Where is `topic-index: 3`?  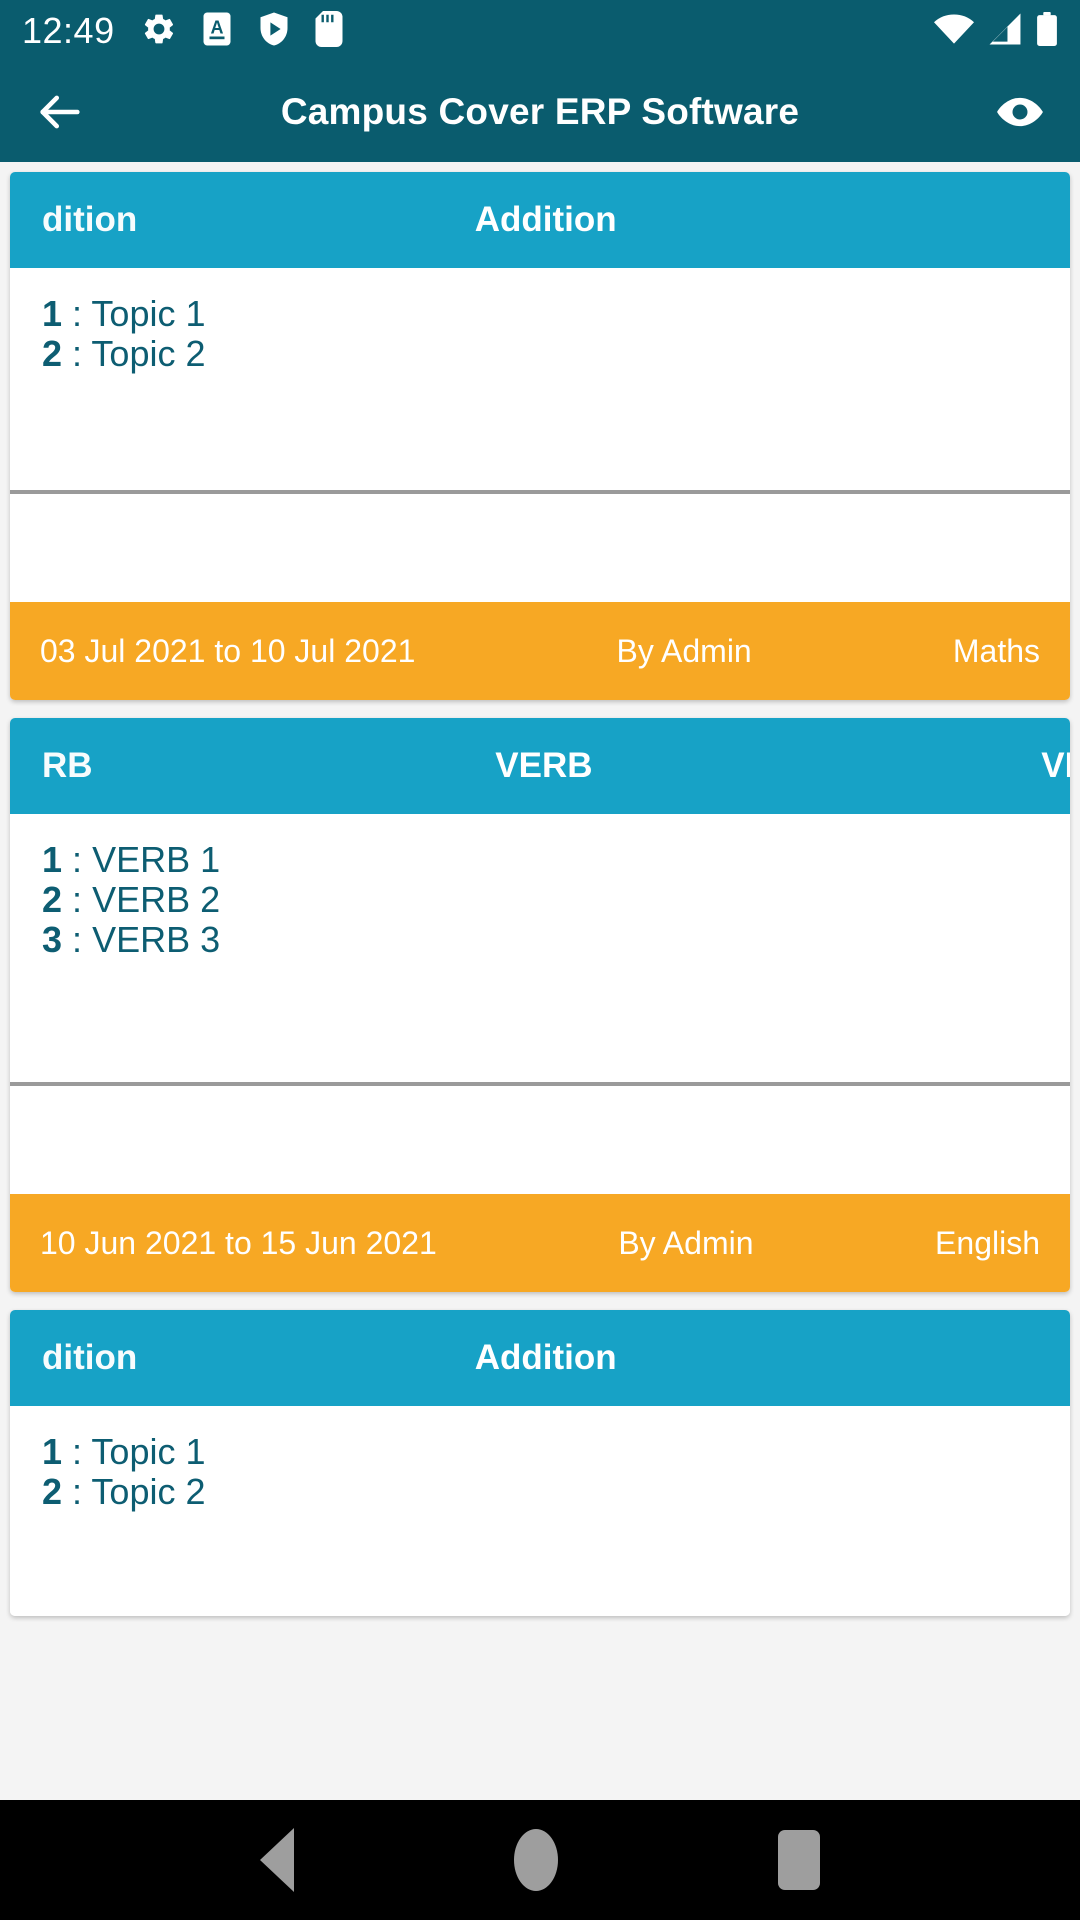 topic-index: 3 is located at coordinates (52, 939).